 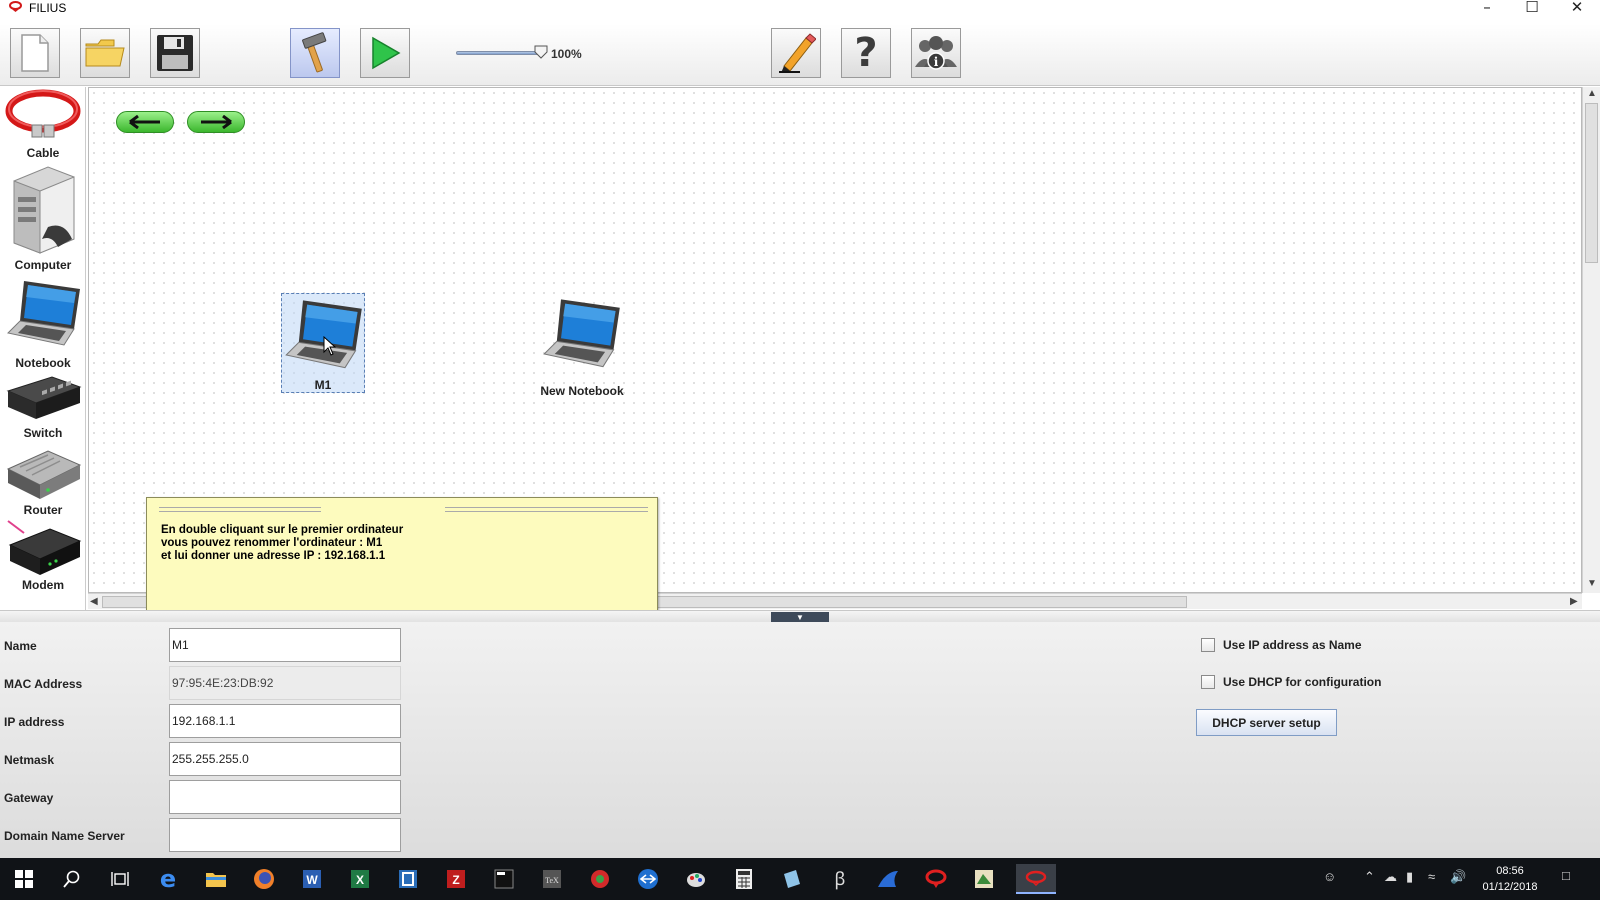 What do you see at coordinates (216, 879) in the screenshot?
I see `taskbar-app-file-explorer` at bounding box center [216, 879].